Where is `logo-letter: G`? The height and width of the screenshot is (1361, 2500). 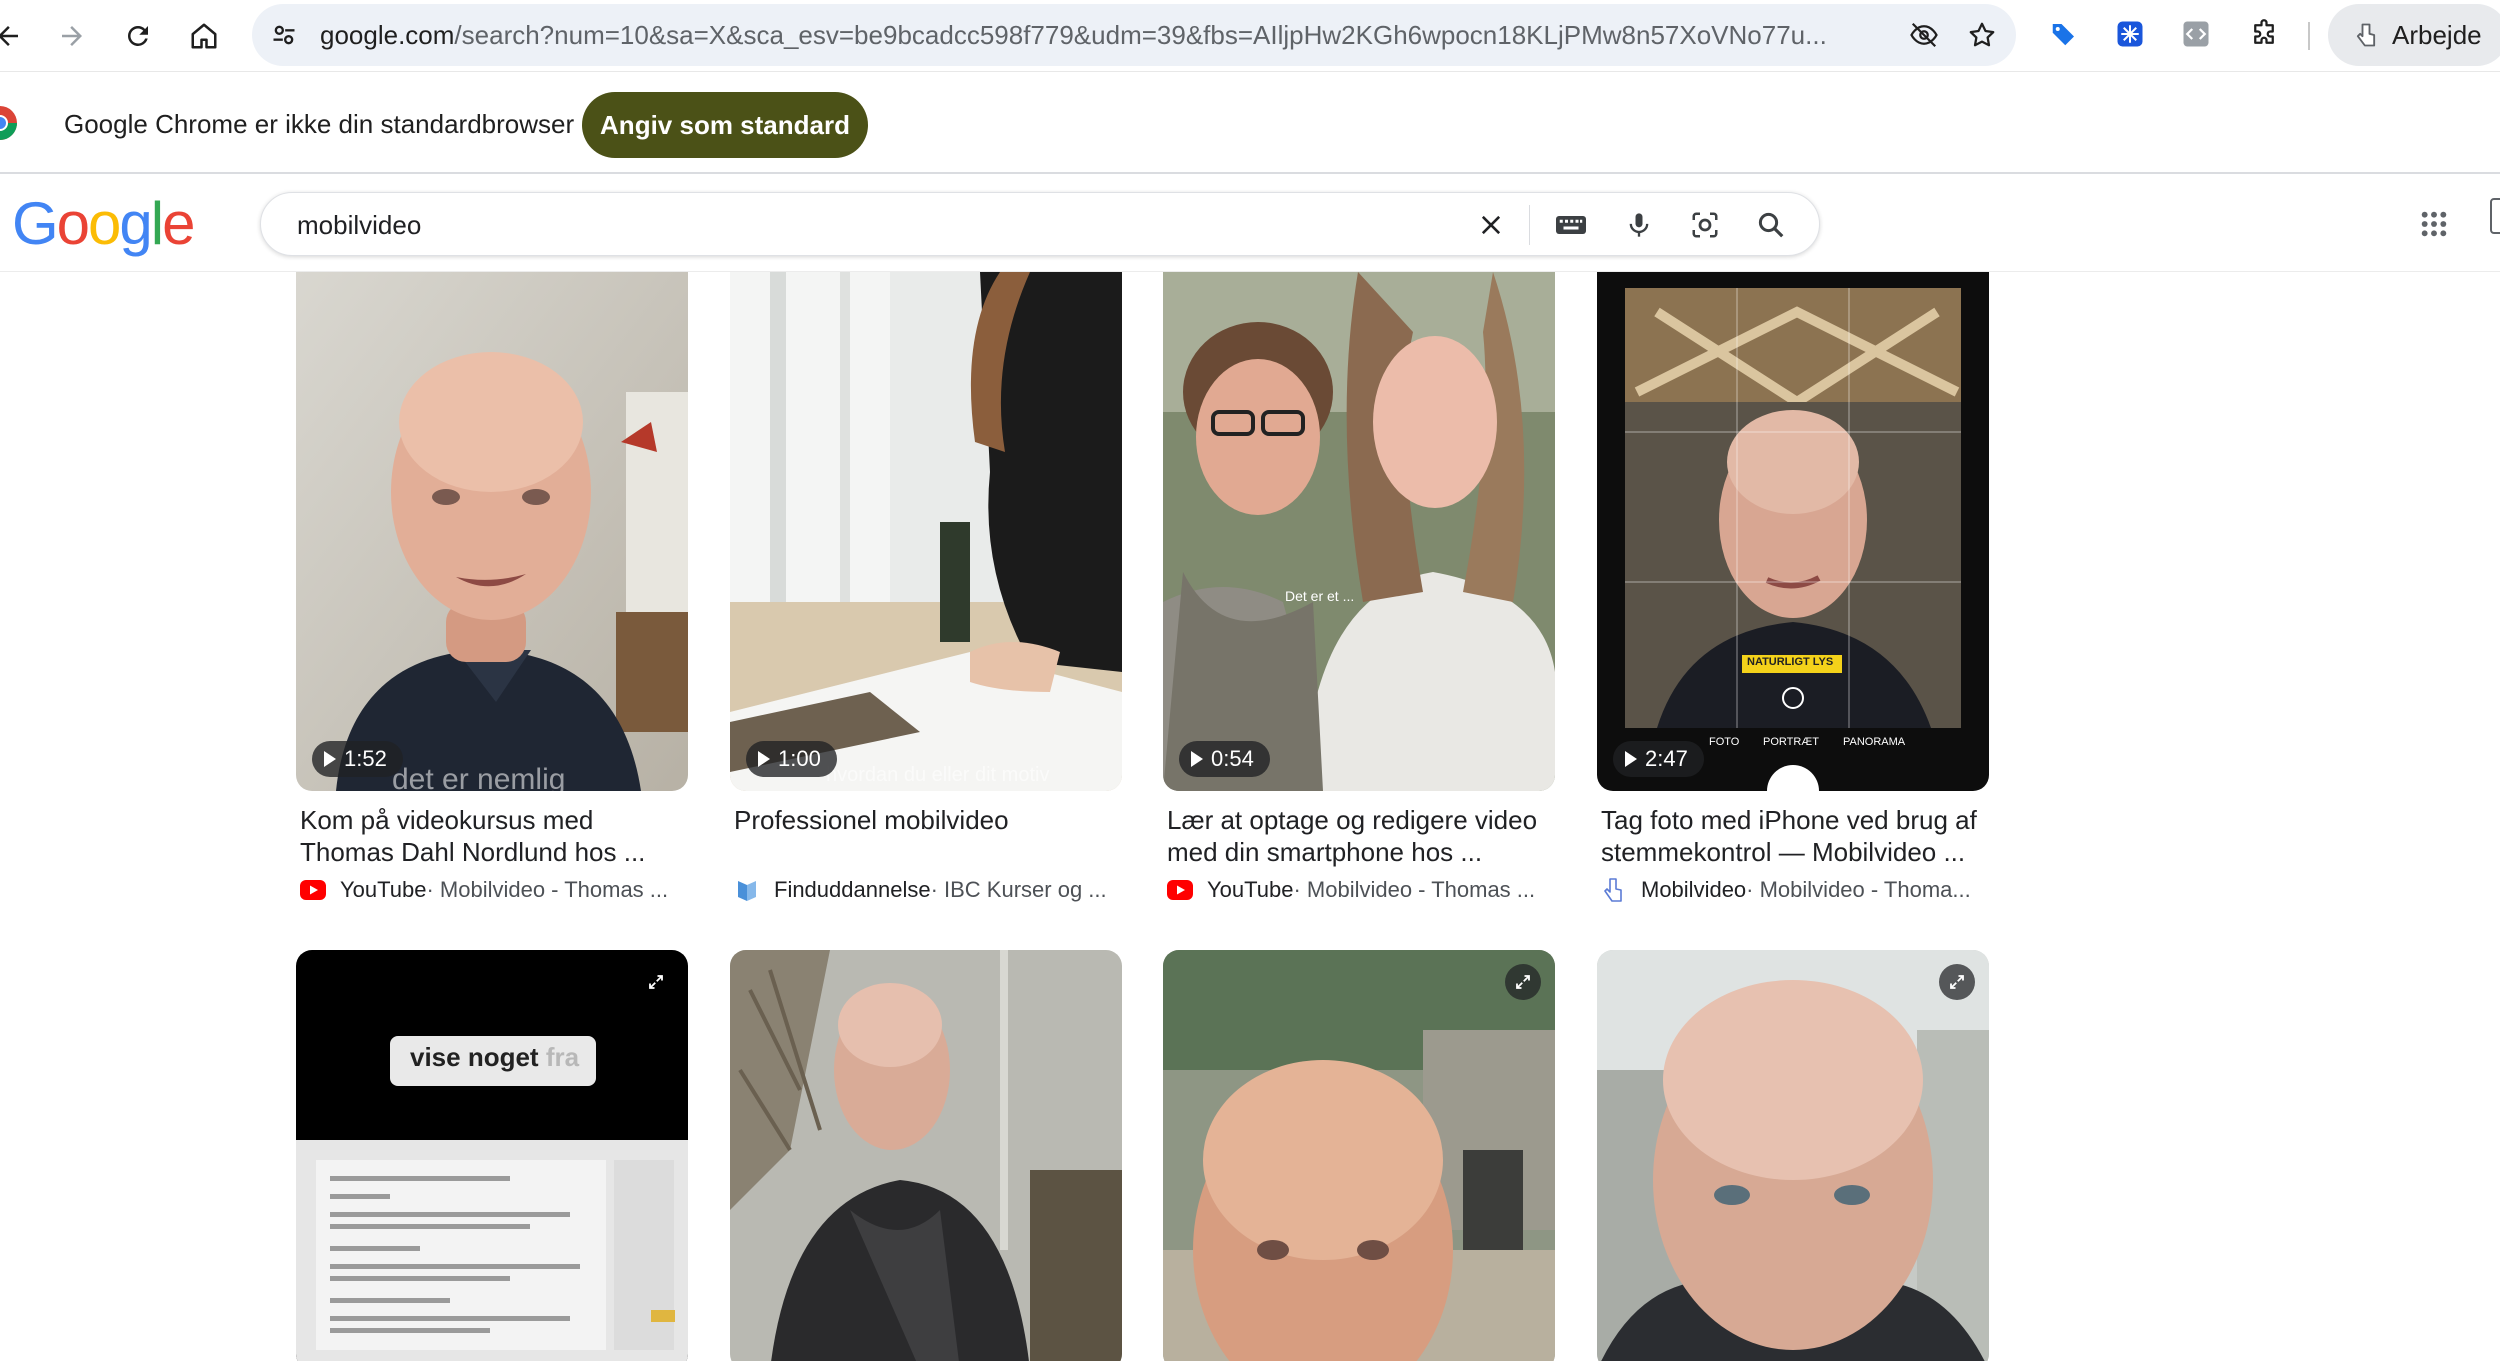
logo-letter: G is located at coordinates (35, 223).